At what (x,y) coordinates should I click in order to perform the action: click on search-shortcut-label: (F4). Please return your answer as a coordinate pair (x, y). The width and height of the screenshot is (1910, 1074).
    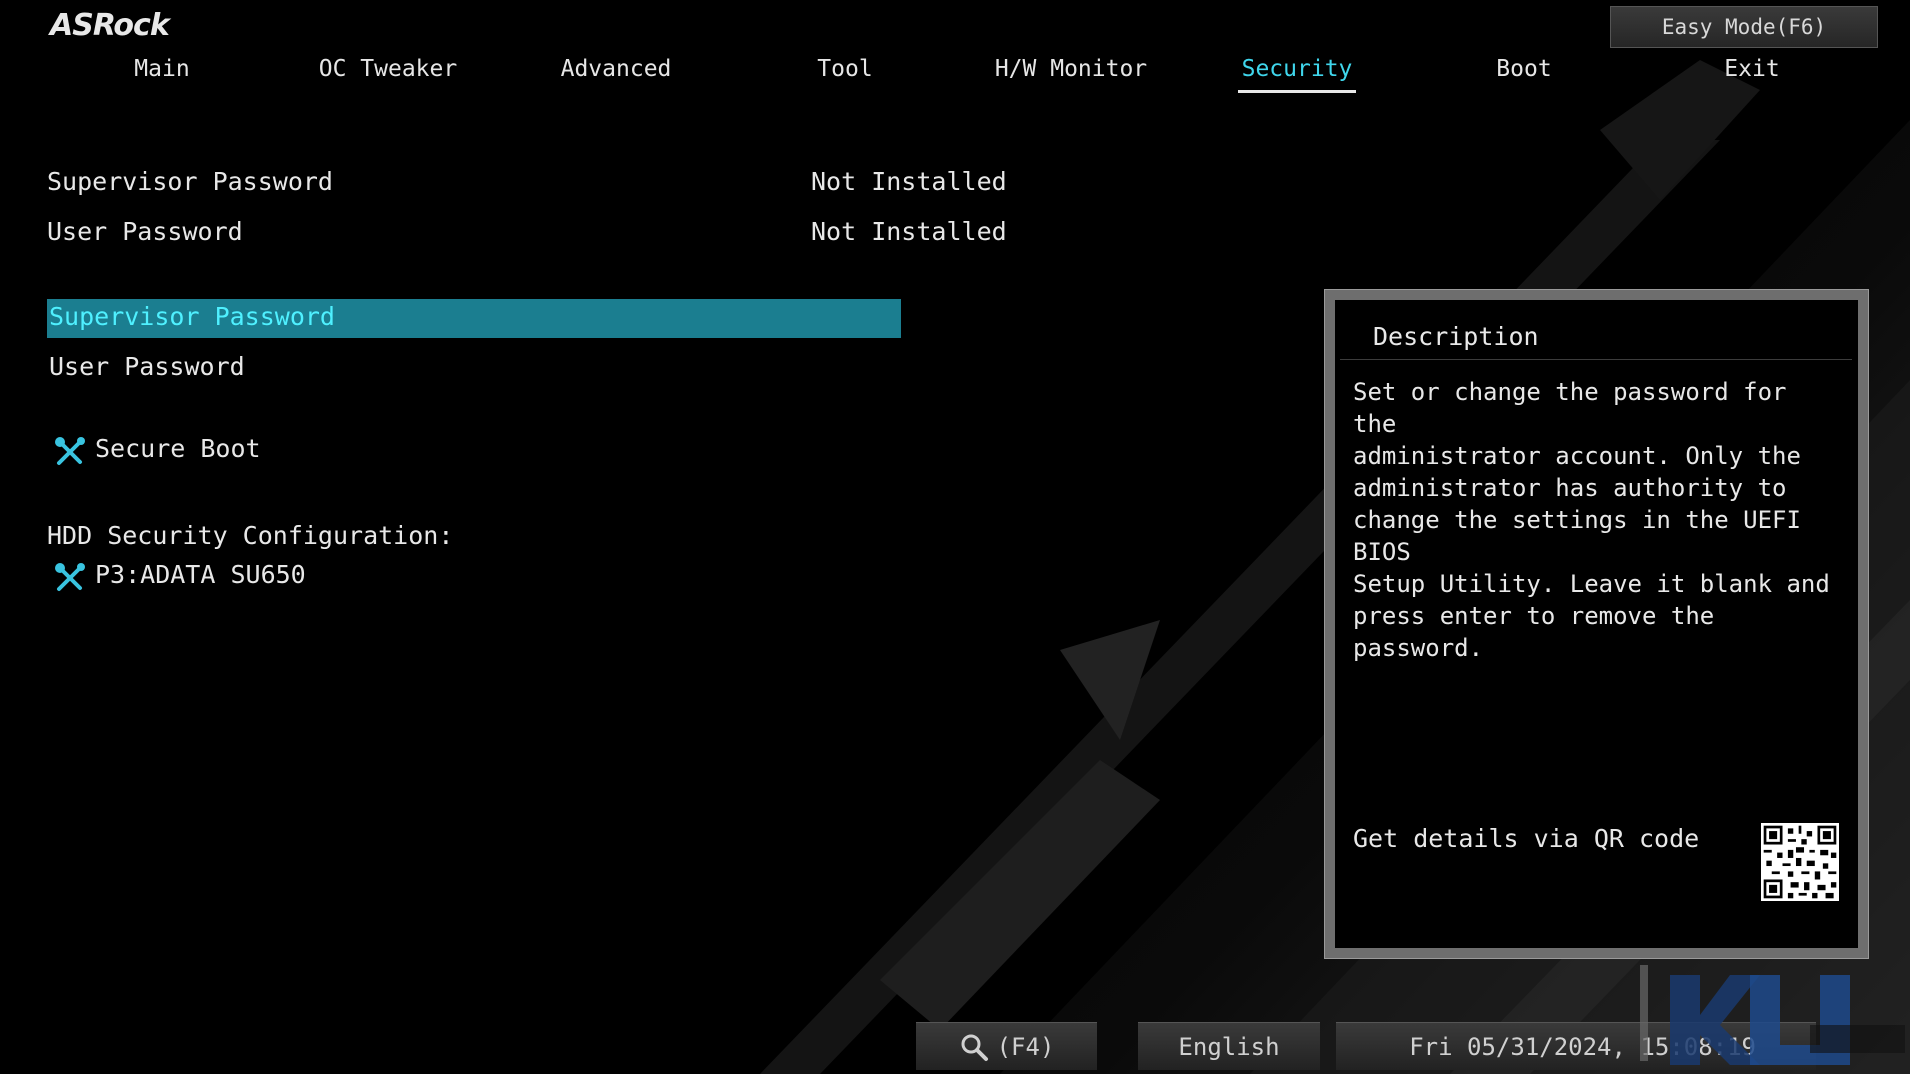
    Looking at the image, I should click on (1025, 1046).